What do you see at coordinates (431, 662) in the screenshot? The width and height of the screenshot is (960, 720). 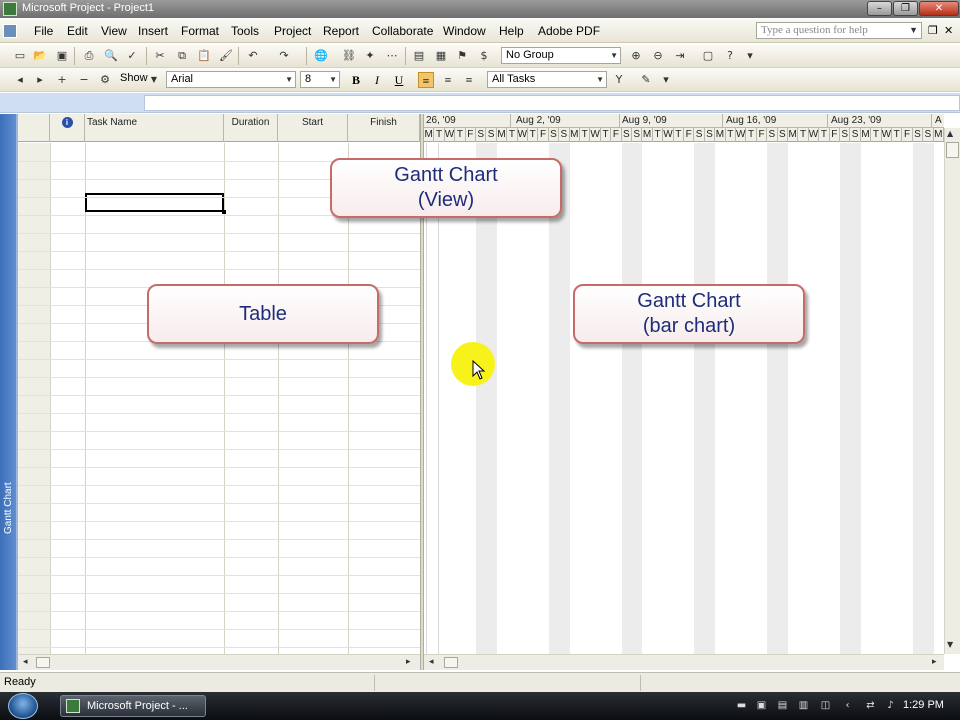 I see `scroll-left-icon: ◂` at bounding box center [431, 662].